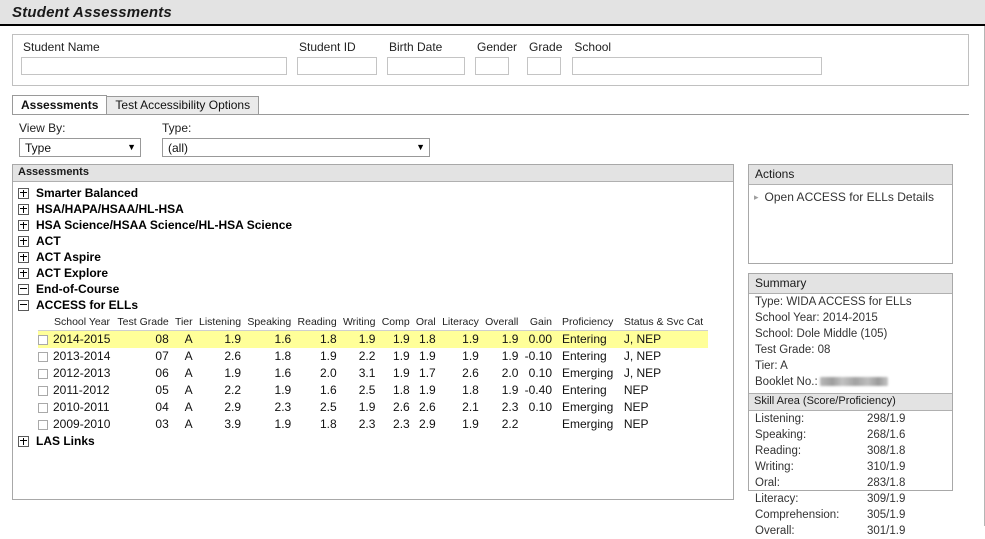 This screenshot has width=985, height=539. What do you see at coordinates (797, 515) in the screenshot?
I see `skill-name: Comprehension:` at bounding box center [797, 515].